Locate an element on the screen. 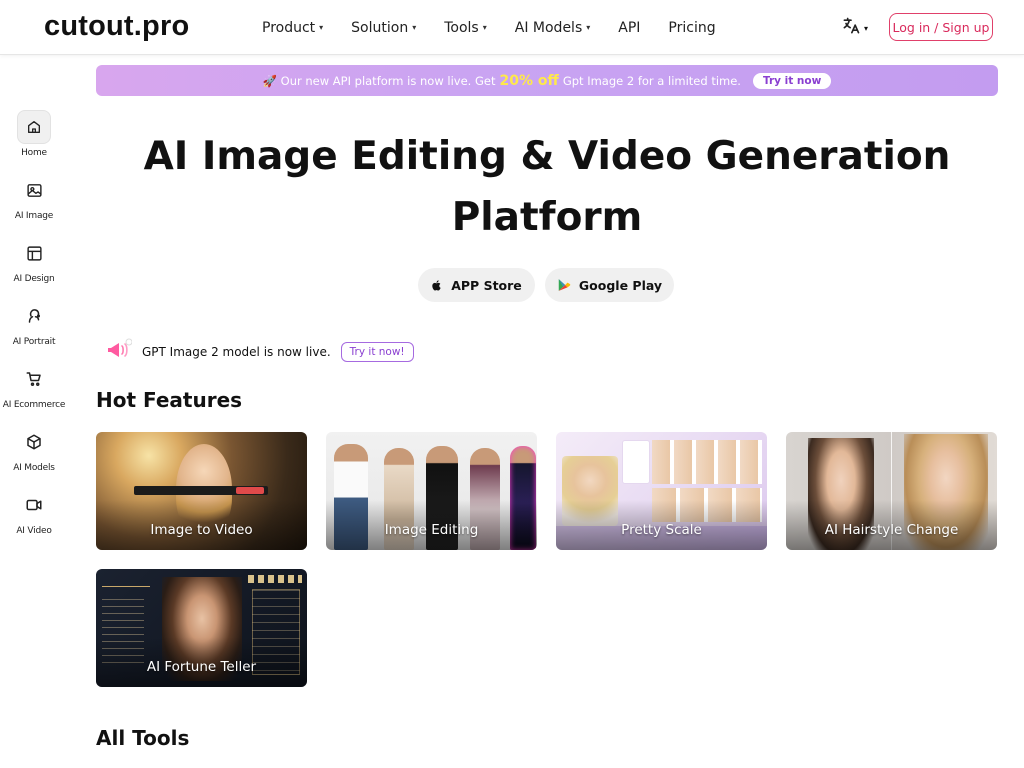 The height and width of the screenshot is (768, 1024). google-play-icon is located at coordinates (564, 285).